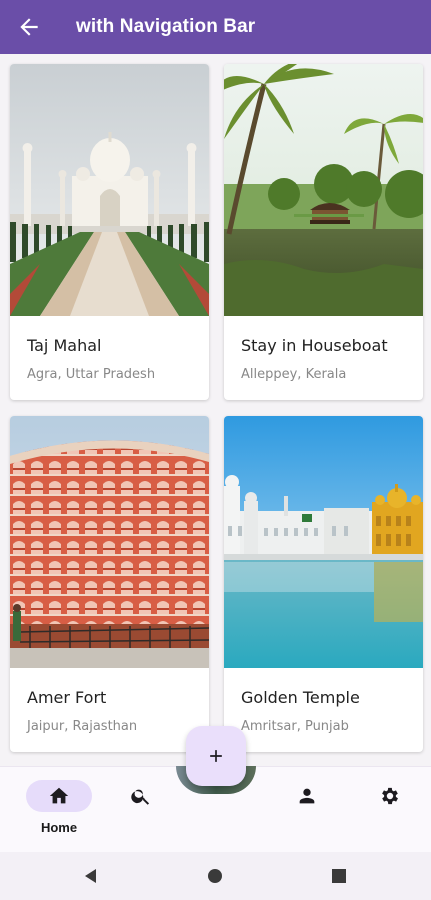 The height and width of the screenshot is (900, 431). I want to click on system-home-icon, so click(215, 876).